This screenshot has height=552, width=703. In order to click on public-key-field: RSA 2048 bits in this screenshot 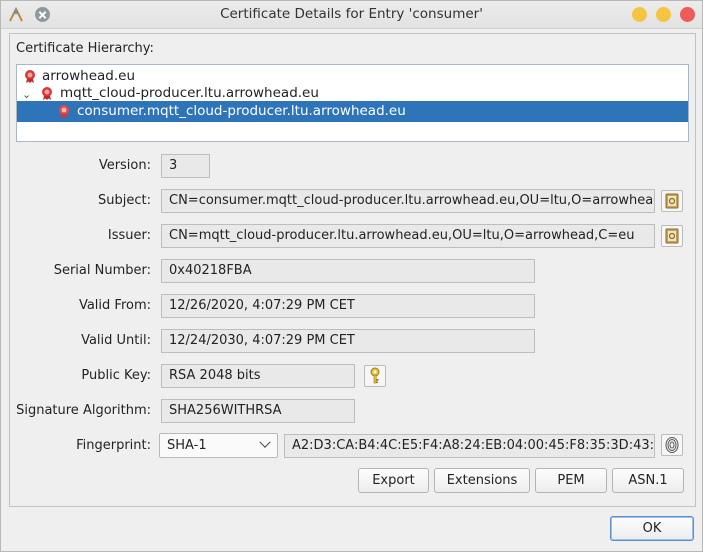, I will do `click(258, 376)`.